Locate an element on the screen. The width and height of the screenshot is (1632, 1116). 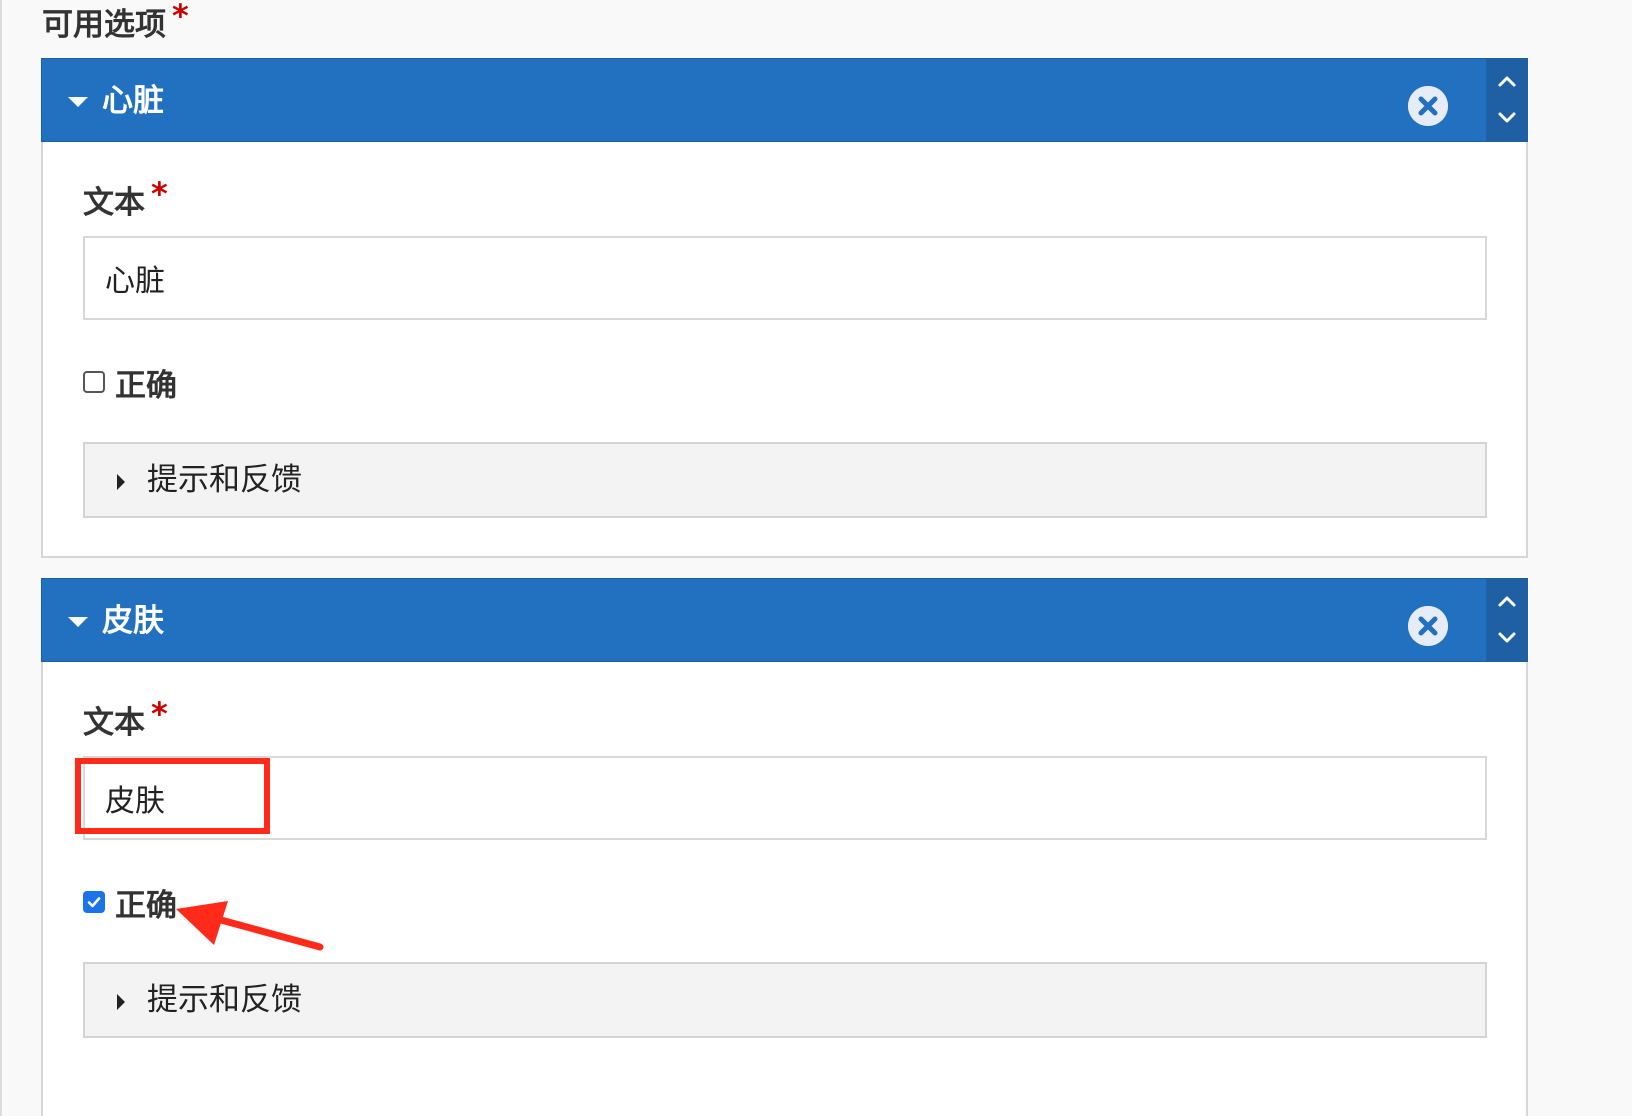
left-border is located at coordinates (1, 558).